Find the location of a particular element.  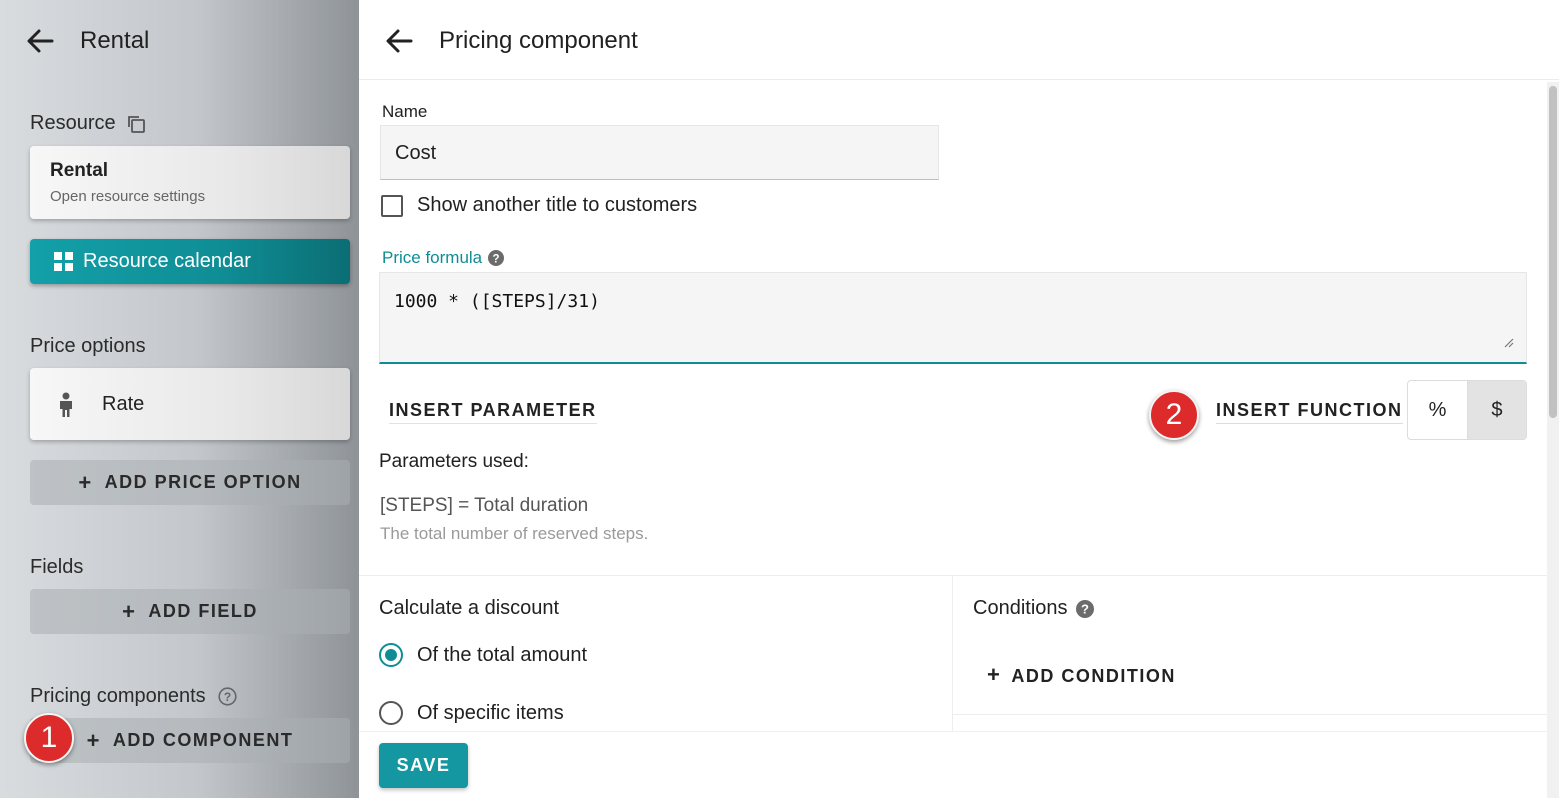

show-title-label: Show another title to customers is located at coordinates (557, 205).